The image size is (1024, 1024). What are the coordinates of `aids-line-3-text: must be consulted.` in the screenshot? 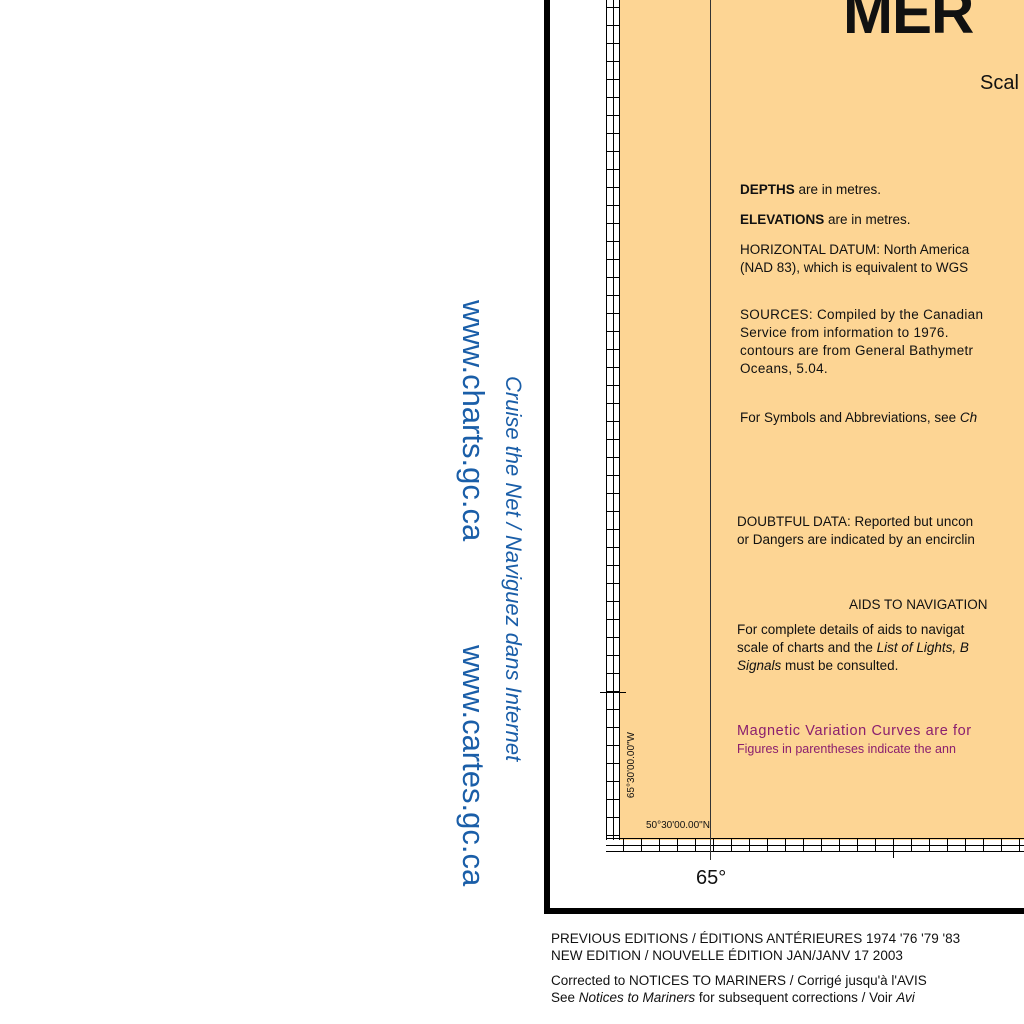 It's located at (840, 665).